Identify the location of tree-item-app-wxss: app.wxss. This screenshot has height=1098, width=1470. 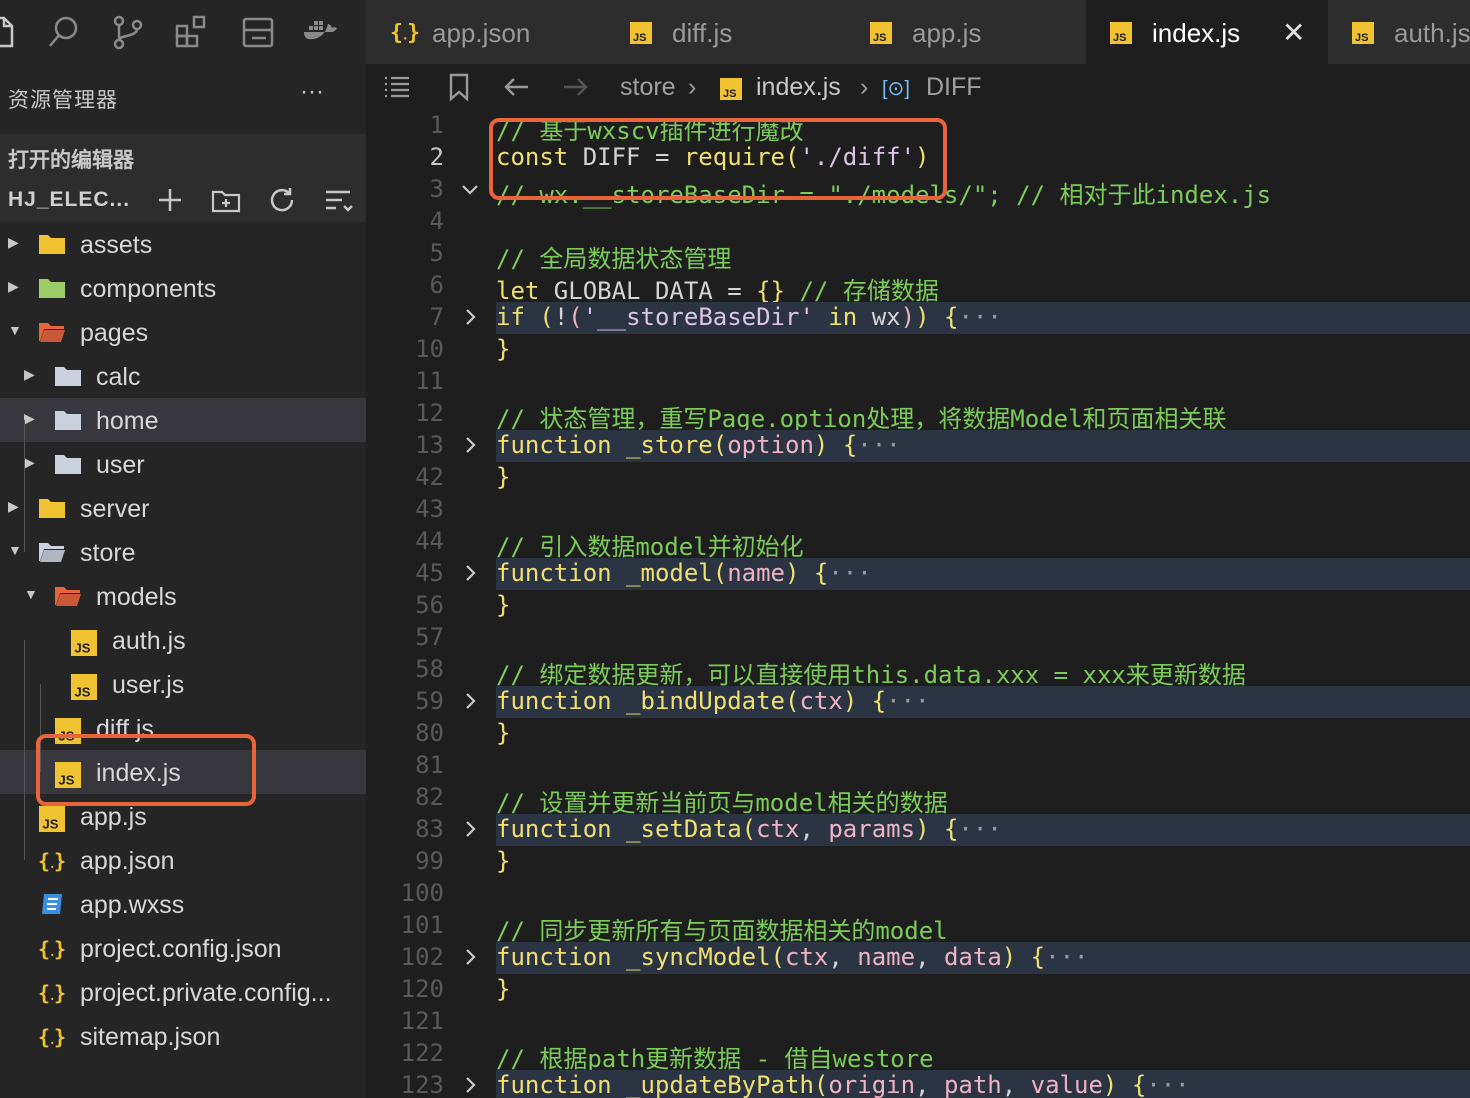
(183, 904).